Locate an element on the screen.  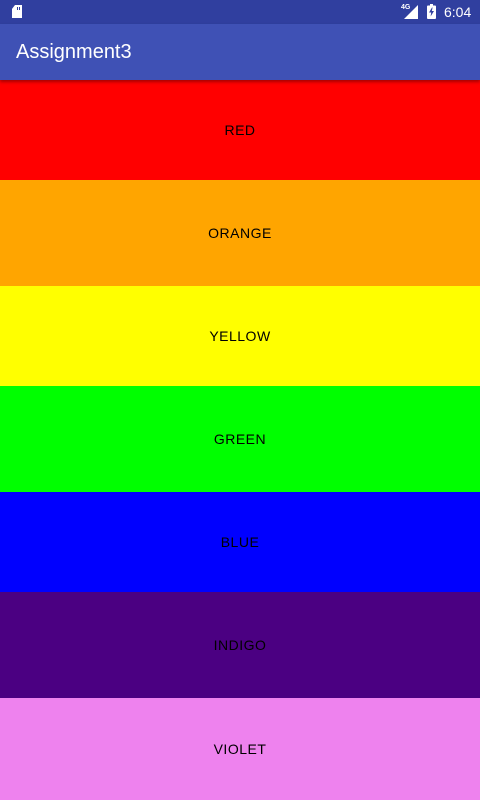
orange-button-label: ORANGE is located at coordinates (240, 233).